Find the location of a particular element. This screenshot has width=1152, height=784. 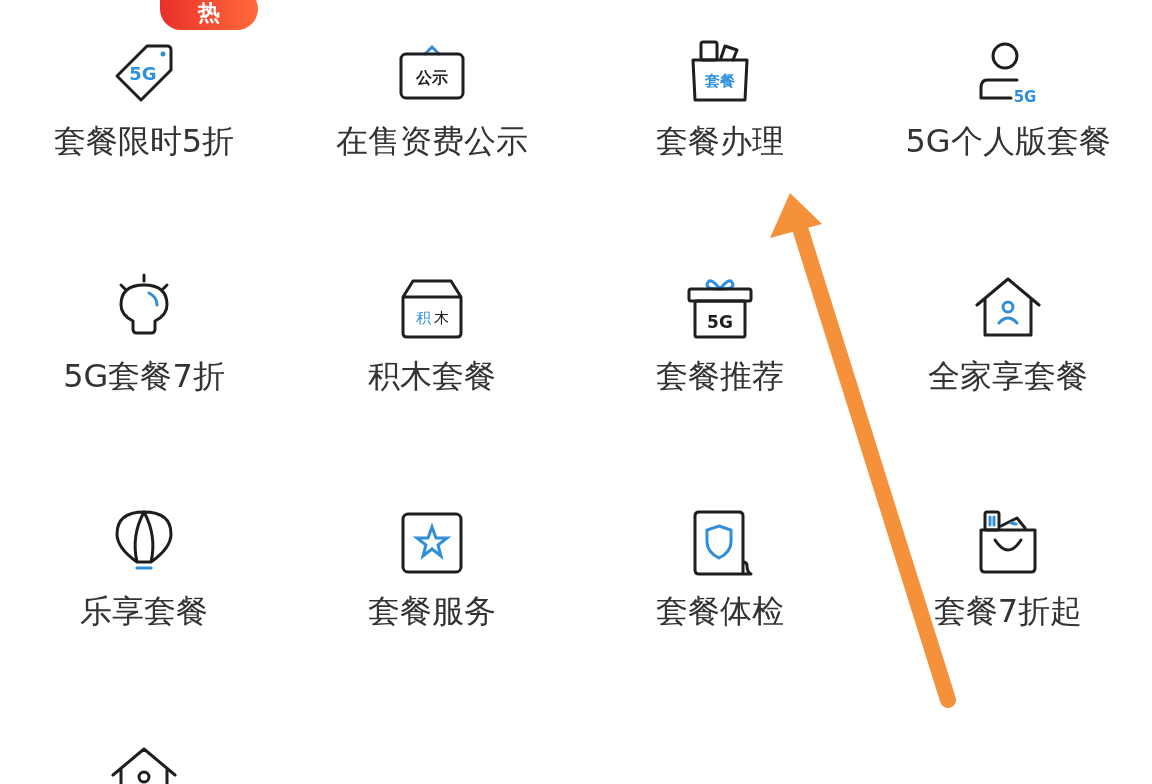

menu-label: 套餐办理 is located at coordinates (720, 141).